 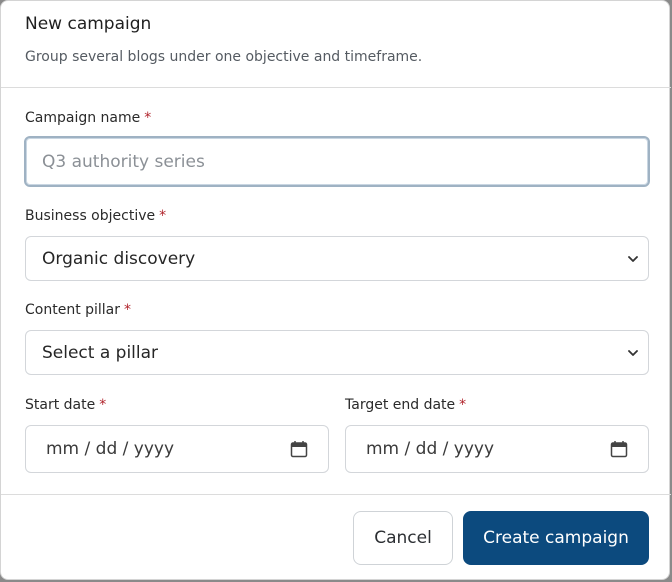 I want to click on footer-divider, so click(x=336, y=494).